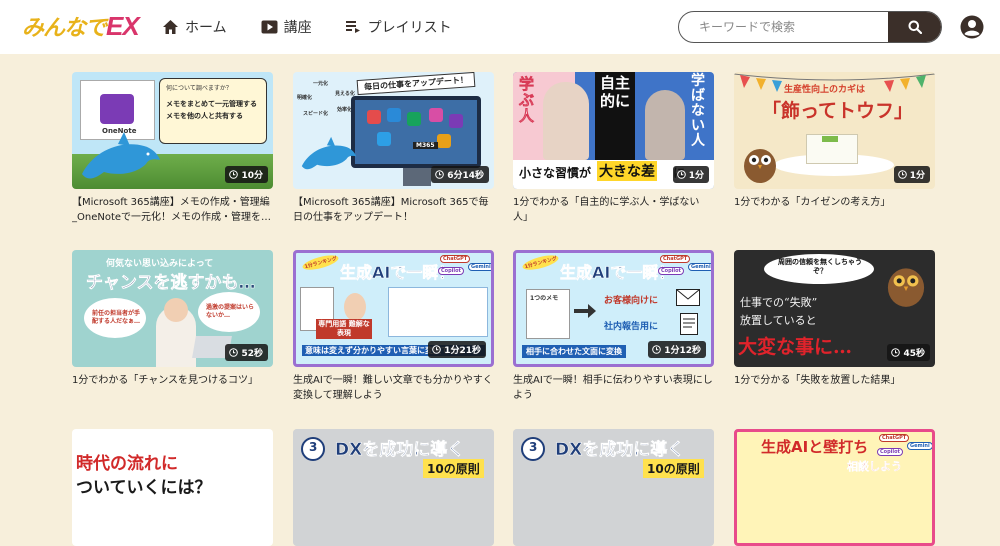  What do you see at coordinates (409, 28) in the screenshot?
I see `nav-playlist-label: プレイリスト` at bounding box center [409, 28].